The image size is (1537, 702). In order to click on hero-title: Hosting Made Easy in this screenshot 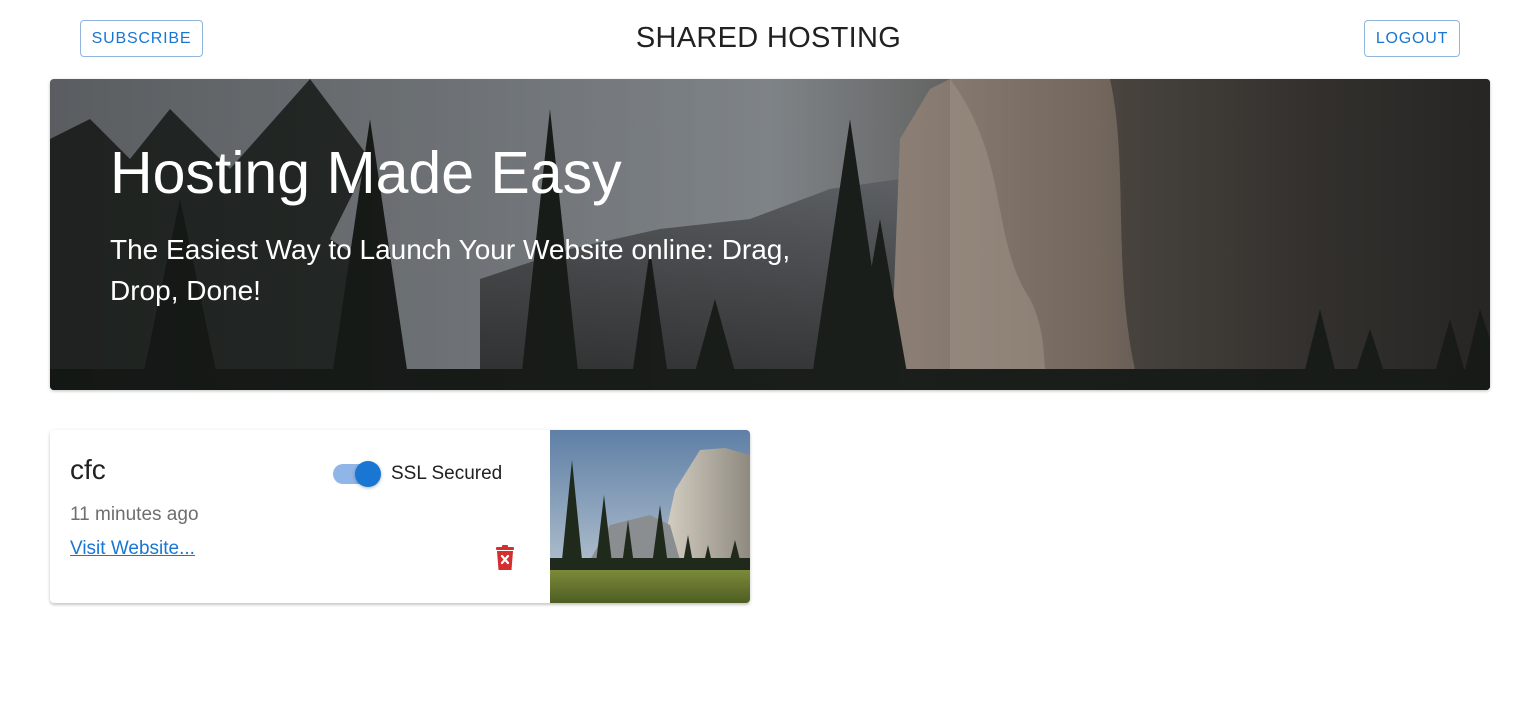, I will do `click(366, 173)`.